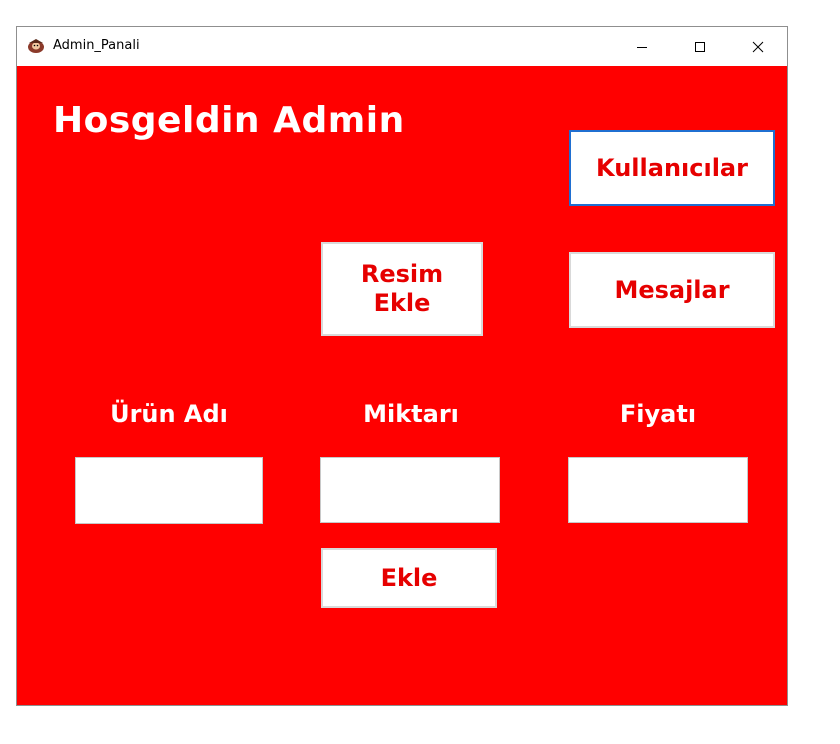 The width and height of the screenshot is (840, 744). Describe the element at coordinates (229, 120) in the screenshot. I see `page-title: Hosgeldin Admin` at that location.